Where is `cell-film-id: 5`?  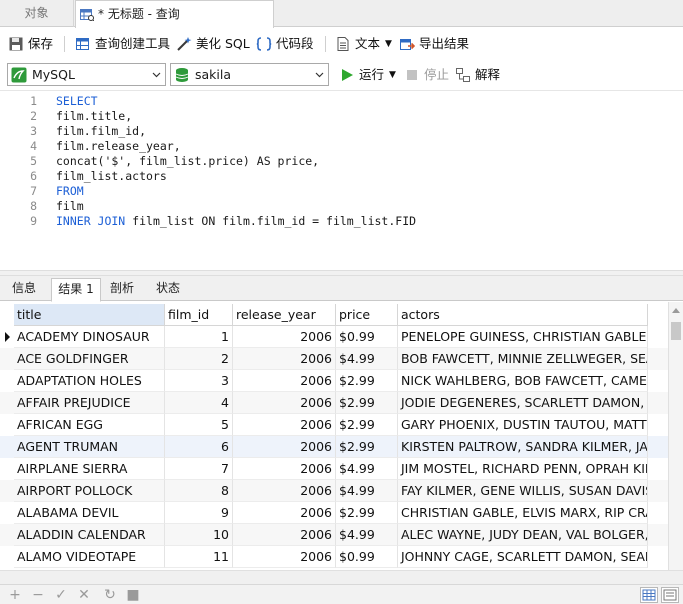
cell-film-id: 5 is located at coordinates (199, 425).